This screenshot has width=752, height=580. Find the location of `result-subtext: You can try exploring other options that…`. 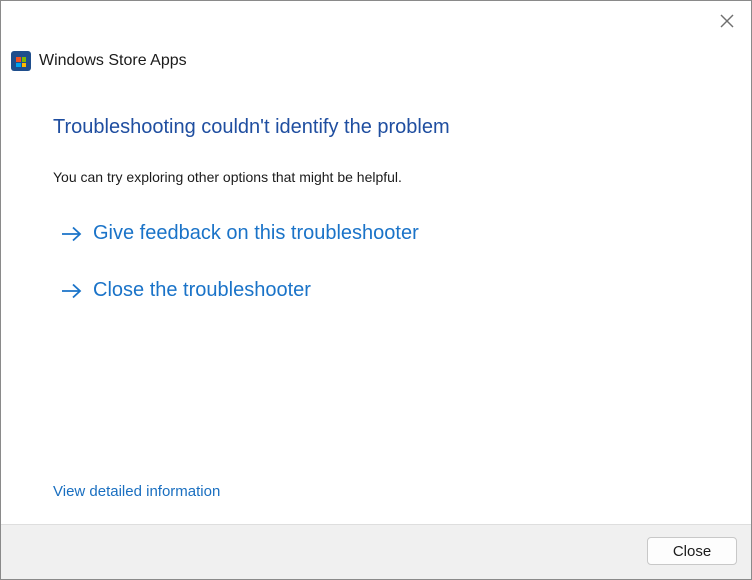

result-subtext: You can try exploring other options that… is located at coordinates (227, 177).